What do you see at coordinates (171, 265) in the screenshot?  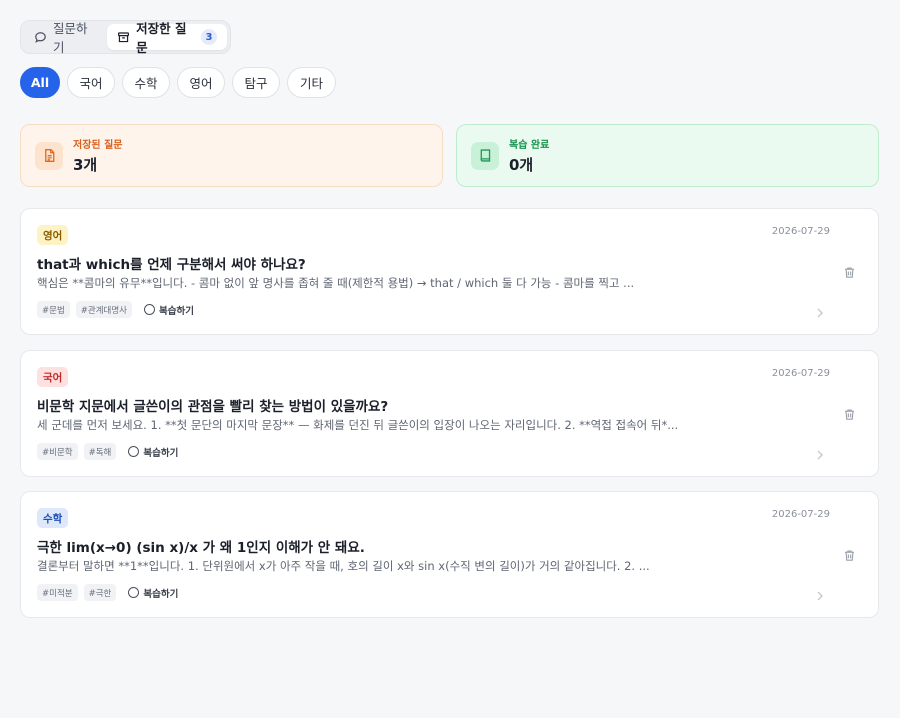 I see `question-title: that과 which를 언제 구분해서 써야 하나요?` at bounding box center [171, 265].